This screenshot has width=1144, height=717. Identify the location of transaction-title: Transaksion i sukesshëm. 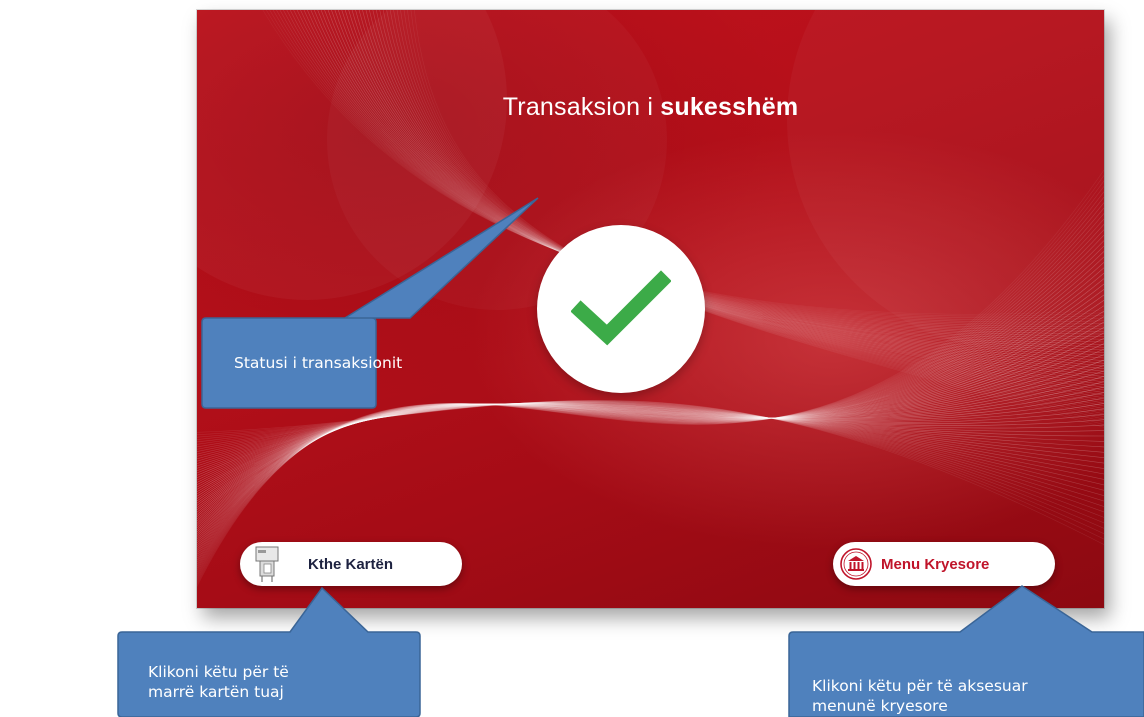
(650, 107).